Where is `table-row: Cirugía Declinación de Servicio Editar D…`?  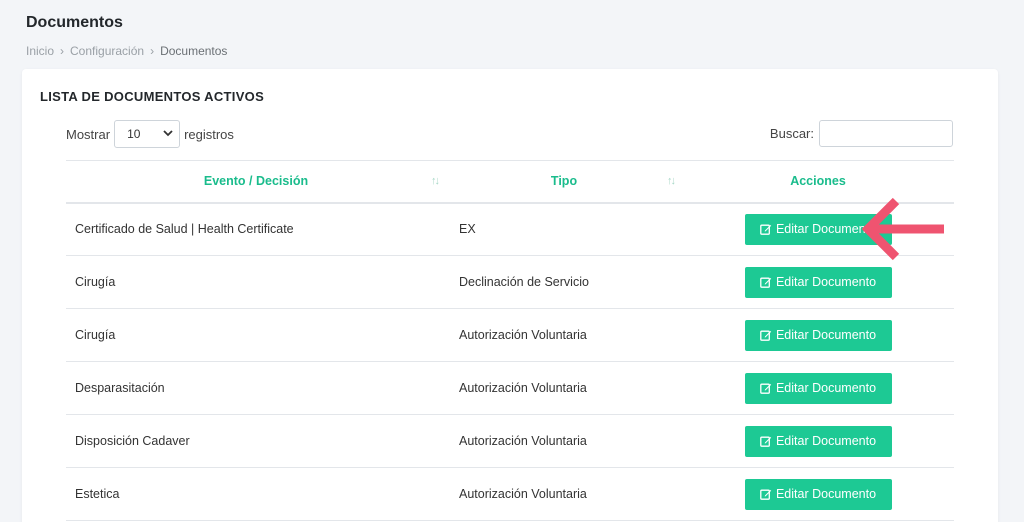 table-row: Cirugía Declinación de Servicio Editar D… is located at coordinates (510, 282).